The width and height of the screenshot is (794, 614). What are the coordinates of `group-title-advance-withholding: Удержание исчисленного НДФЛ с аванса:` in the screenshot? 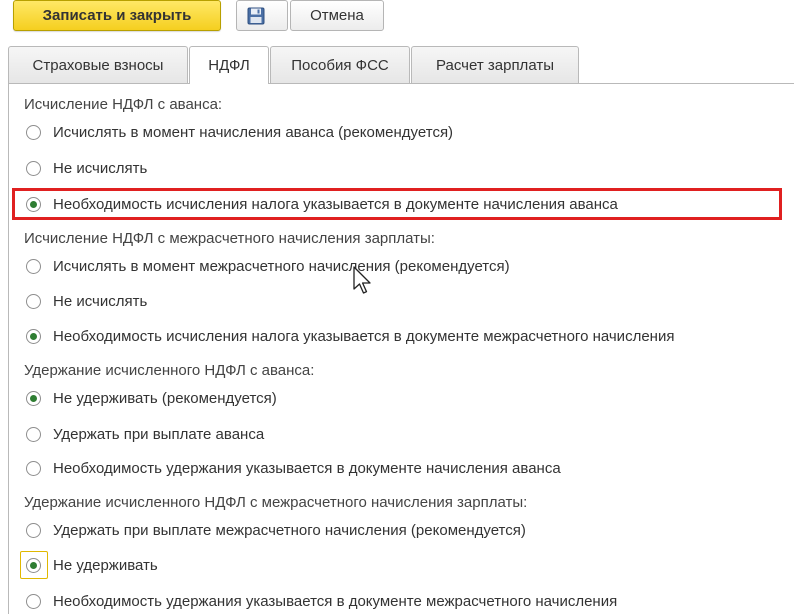 It's located at (169, 370).